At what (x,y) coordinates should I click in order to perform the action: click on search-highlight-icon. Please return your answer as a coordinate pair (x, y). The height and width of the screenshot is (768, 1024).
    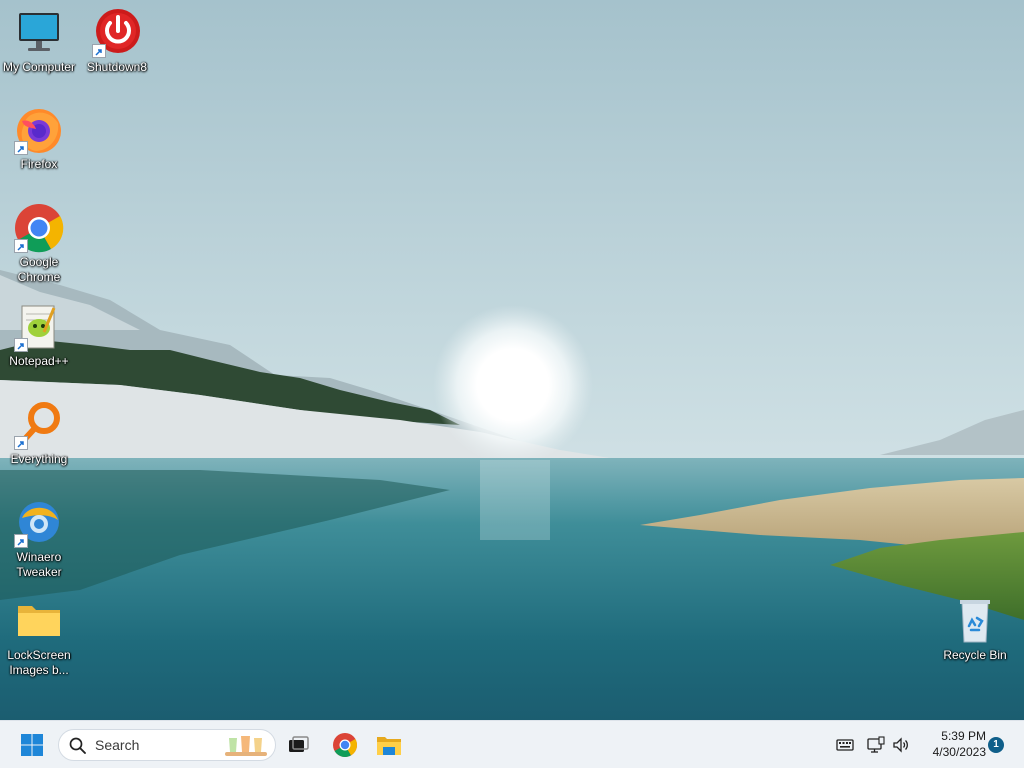
    Looking at the image, I should click on (246, 746).